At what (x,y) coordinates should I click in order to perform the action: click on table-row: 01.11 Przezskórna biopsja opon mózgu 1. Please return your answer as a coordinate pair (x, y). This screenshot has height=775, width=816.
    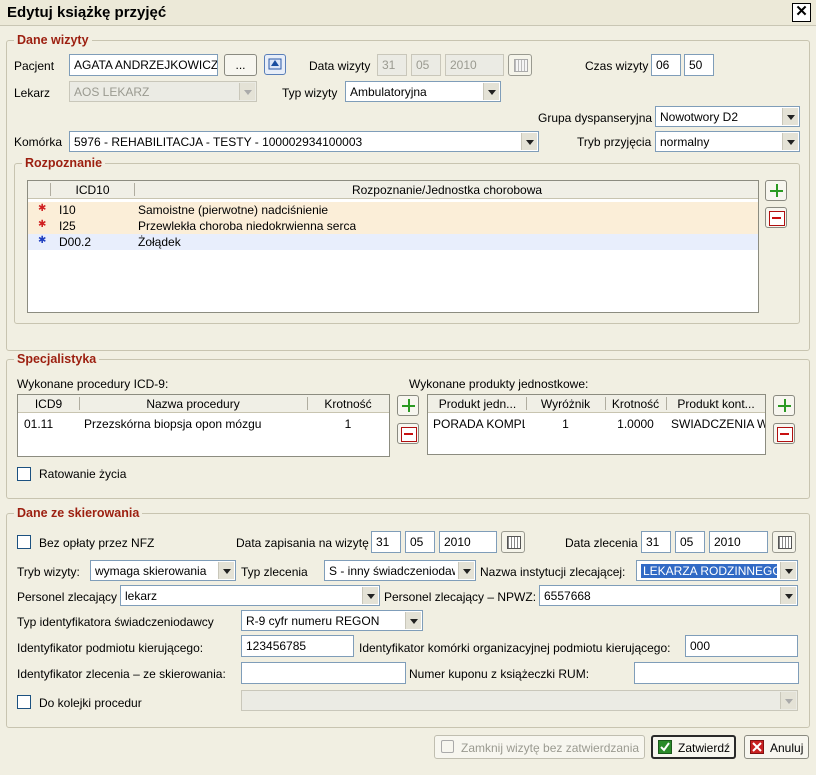
    Looking at the image, I should click on (203, 424).